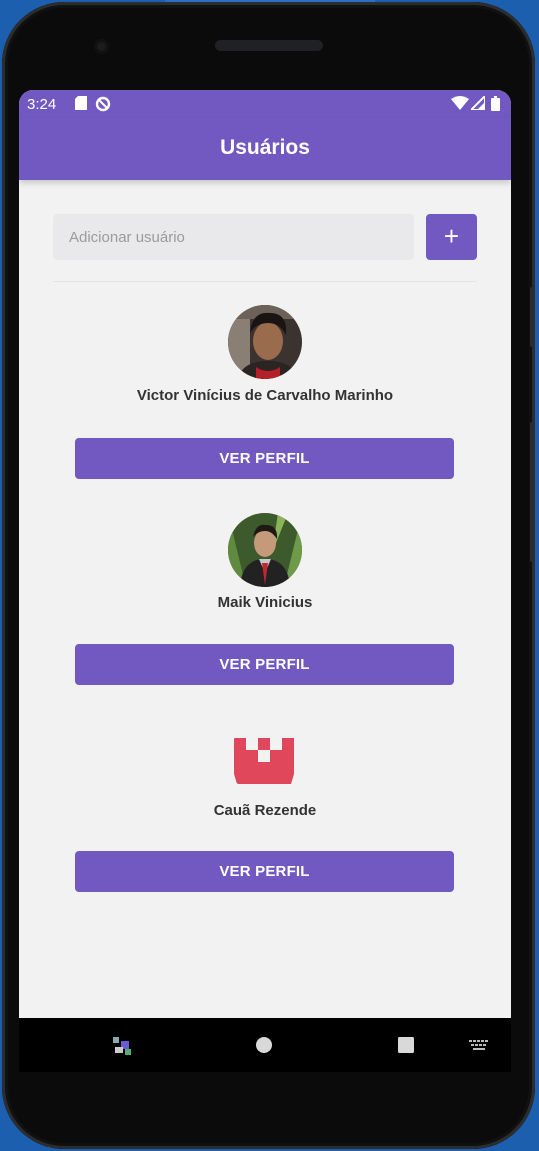 This screenshot has height=1151, width=539. I want to click on add-user-form: +, so click(265, 237).